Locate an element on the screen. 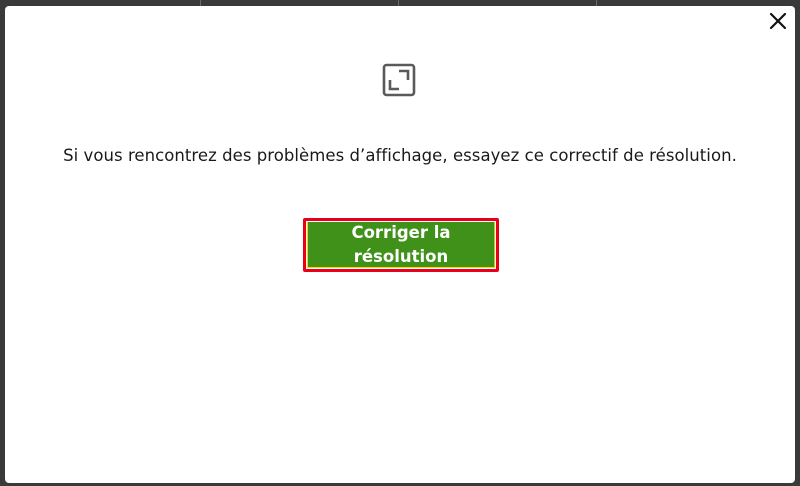  fix-button-highlight: Corriger la résolution is located at coordinates (401, 245).